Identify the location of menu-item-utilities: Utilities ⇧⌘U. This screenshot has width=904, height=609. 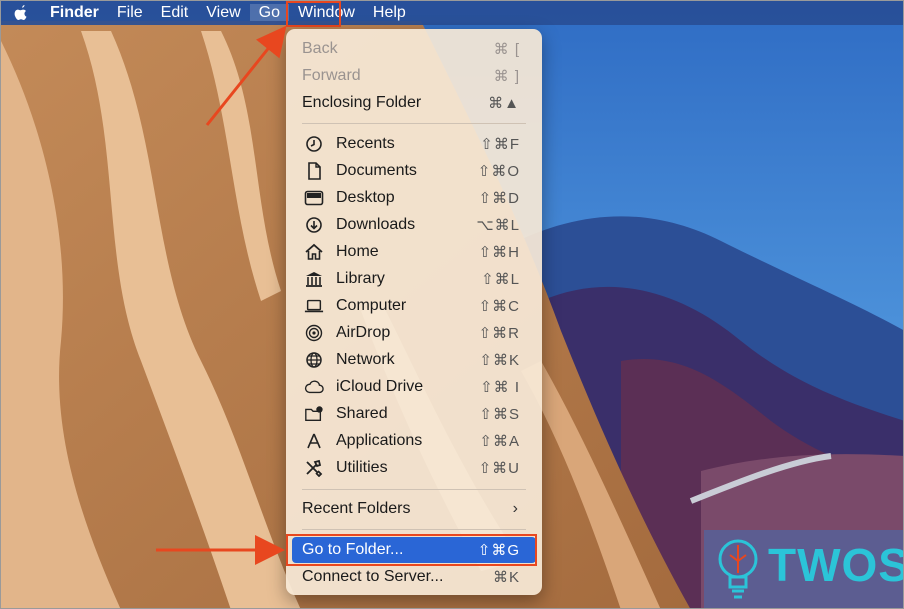
(414, 468).